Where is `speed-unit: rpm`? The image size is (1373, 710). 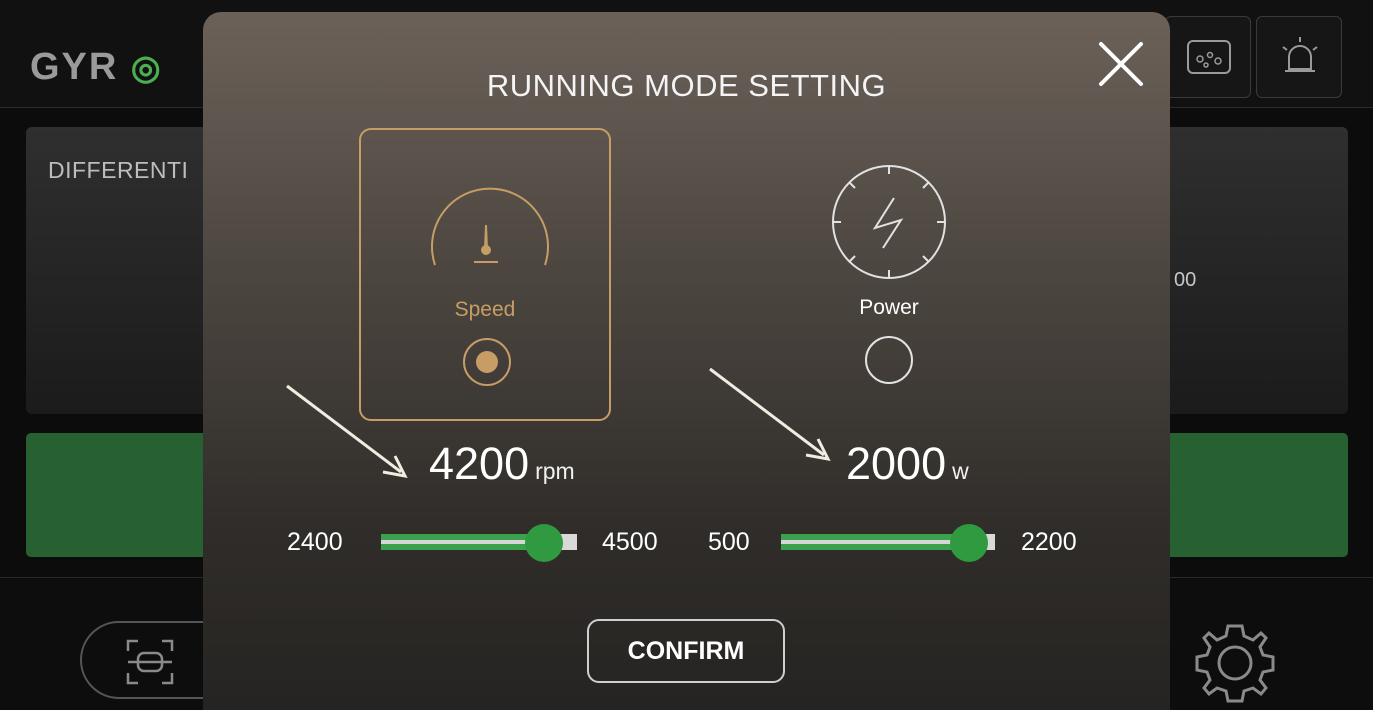 speed-unit: rpm is located at coordinates (555, 471).